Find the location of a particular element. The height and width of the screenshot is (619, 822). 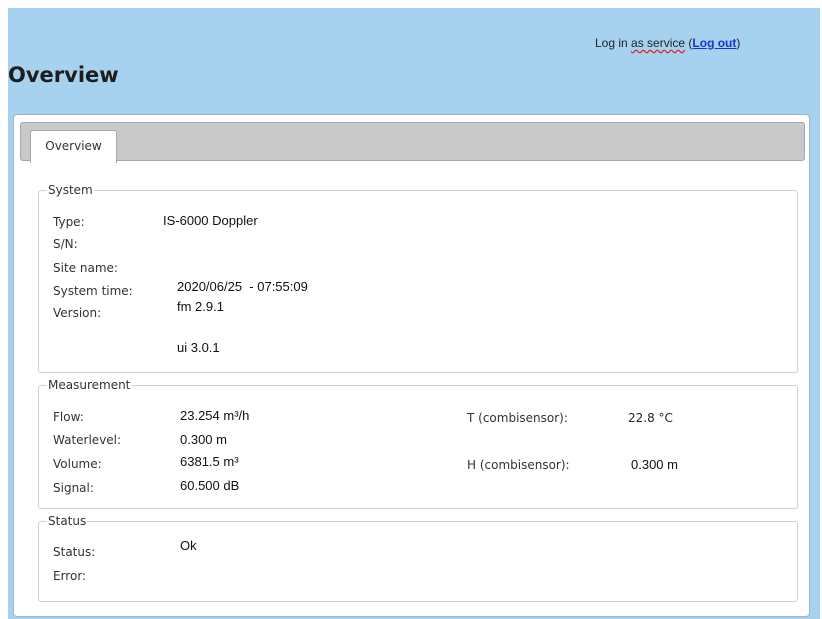

login-prefix: Log in is located at coordinates (613, 43).